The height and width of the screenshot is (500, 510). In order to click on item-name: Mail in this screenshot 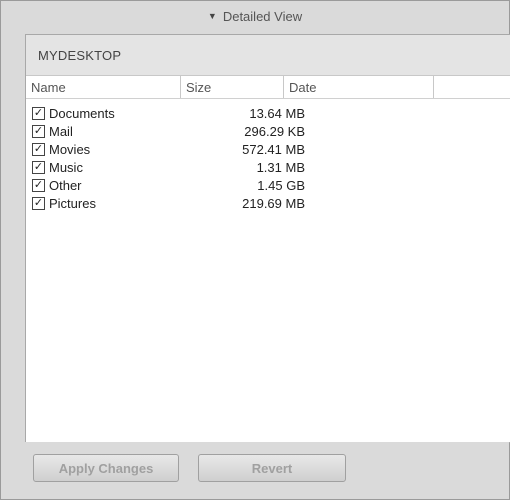, I will do `click(61, 131)`.